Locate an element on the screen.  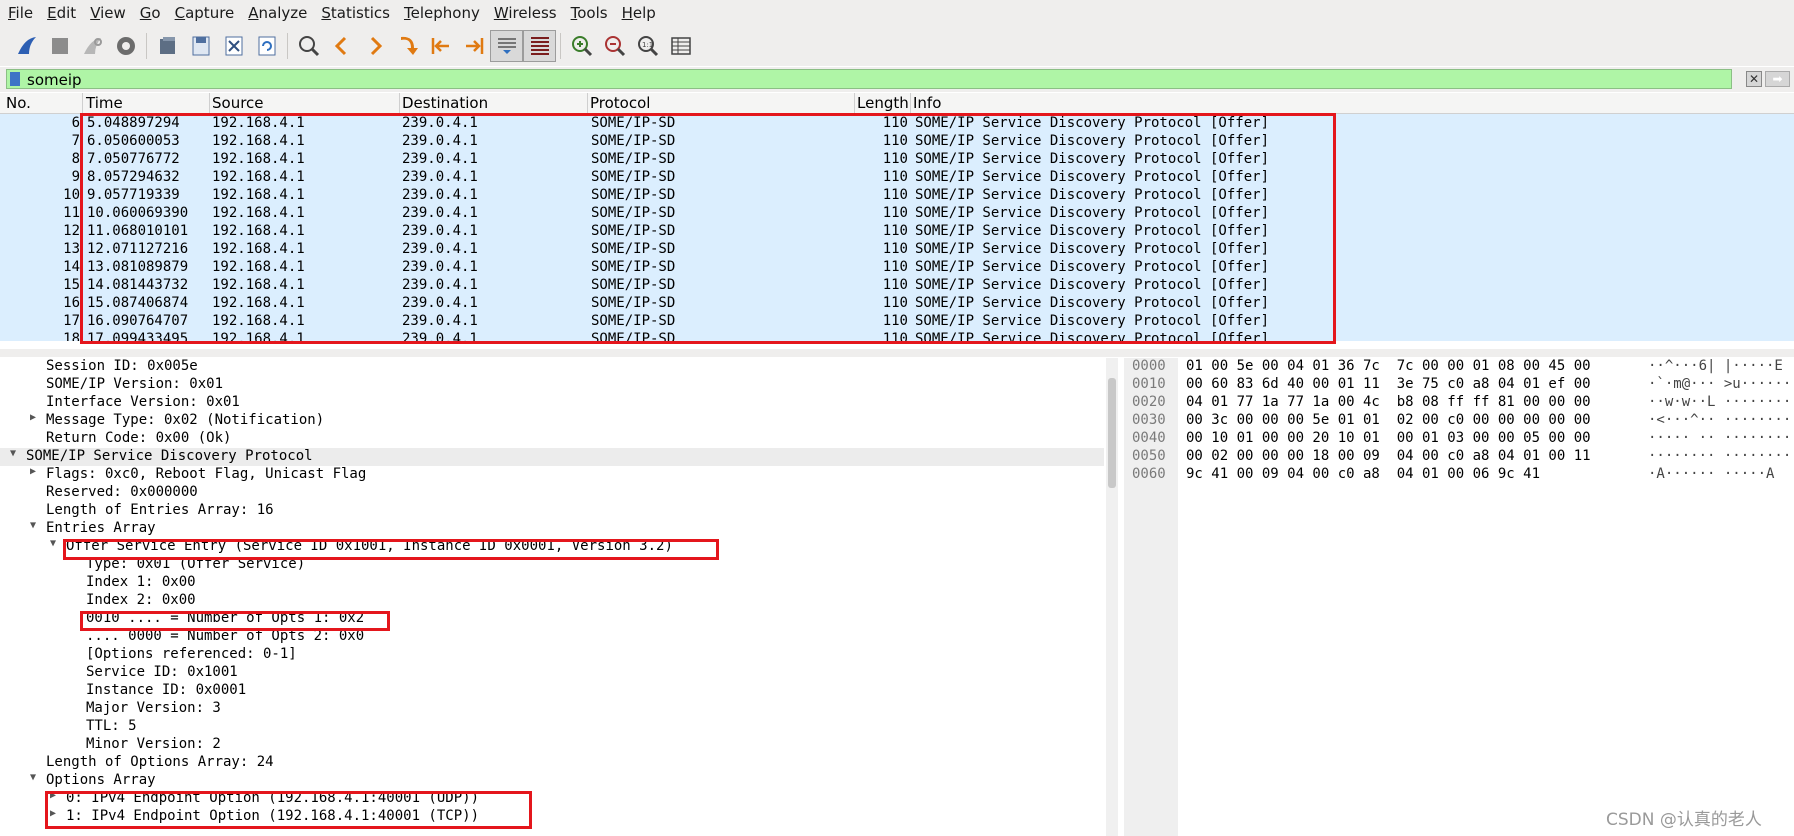
zoom-out-icon is located at coordinates (614, 46).